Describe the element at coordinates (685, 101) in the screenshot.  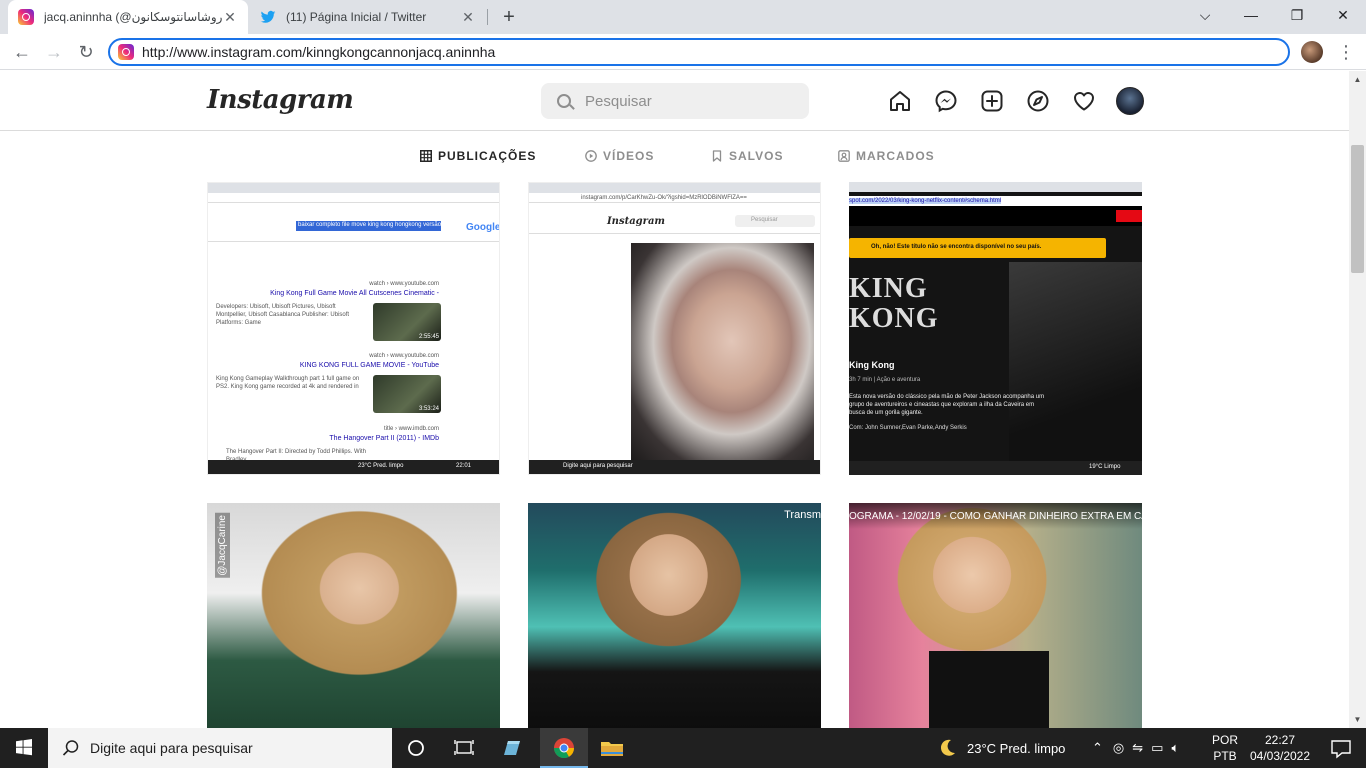
I see `search-input` at that location.